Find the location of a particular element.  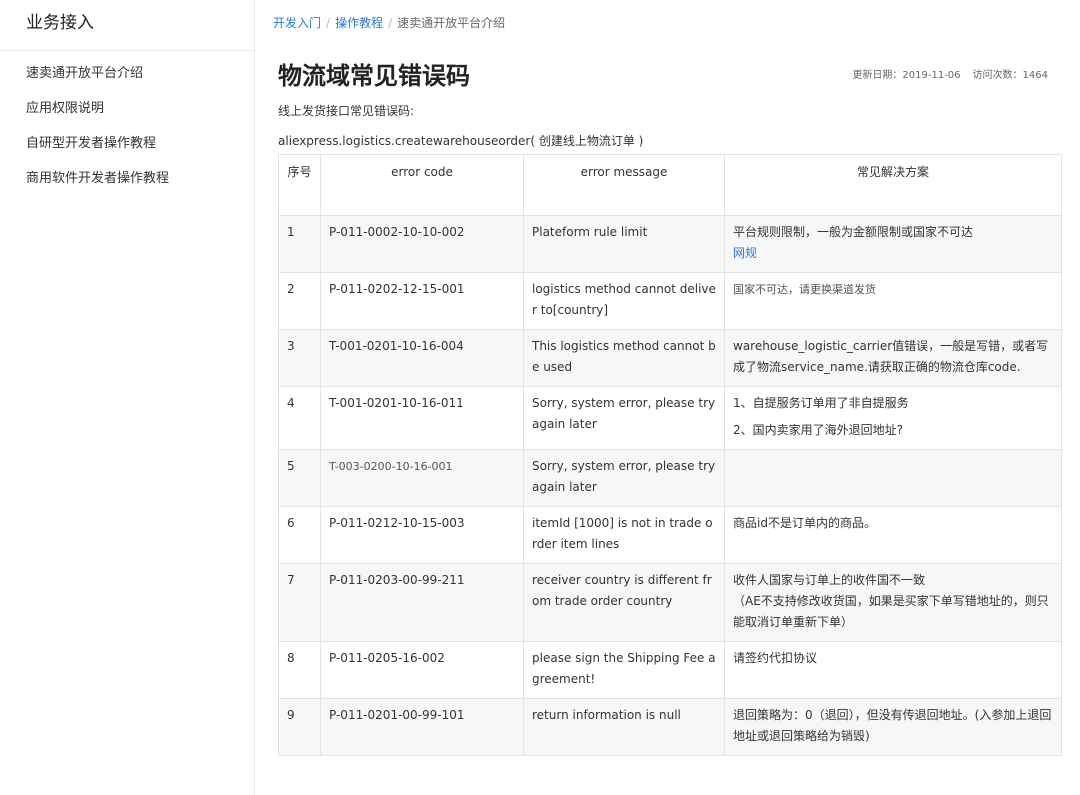

cell-code: P-011-0205-16-002 is located at coordinates (422, 670).